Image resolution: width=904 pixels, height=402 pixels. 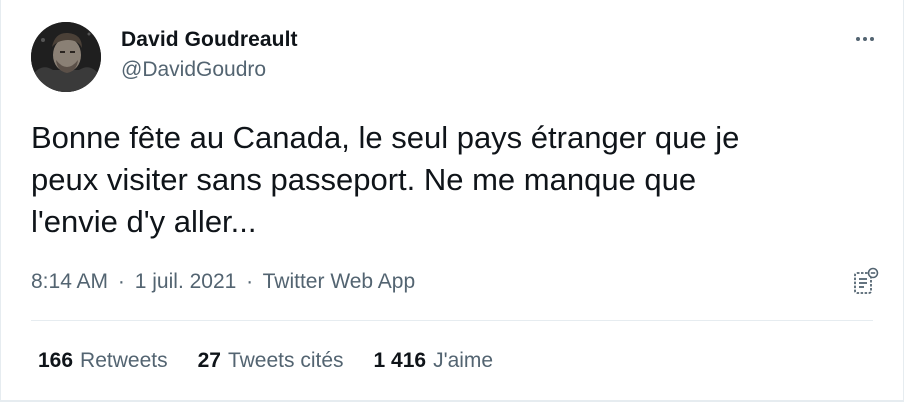 What do you see at coordinates (124, 360) in the screenshot?
I see `retweets-label: Retweets` at bounding box center [124, 360].